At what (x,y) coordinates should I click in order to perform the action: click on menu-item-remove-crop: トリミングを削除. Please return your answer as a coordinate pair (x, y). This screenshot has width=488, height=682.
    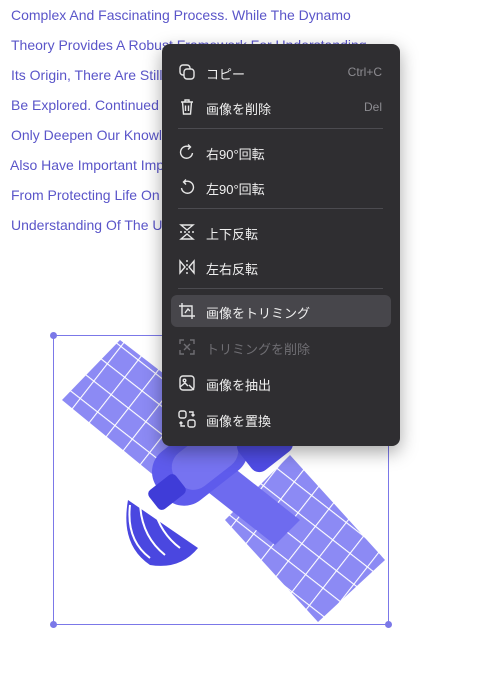
    Looking at the image, I should click on (281, 347).